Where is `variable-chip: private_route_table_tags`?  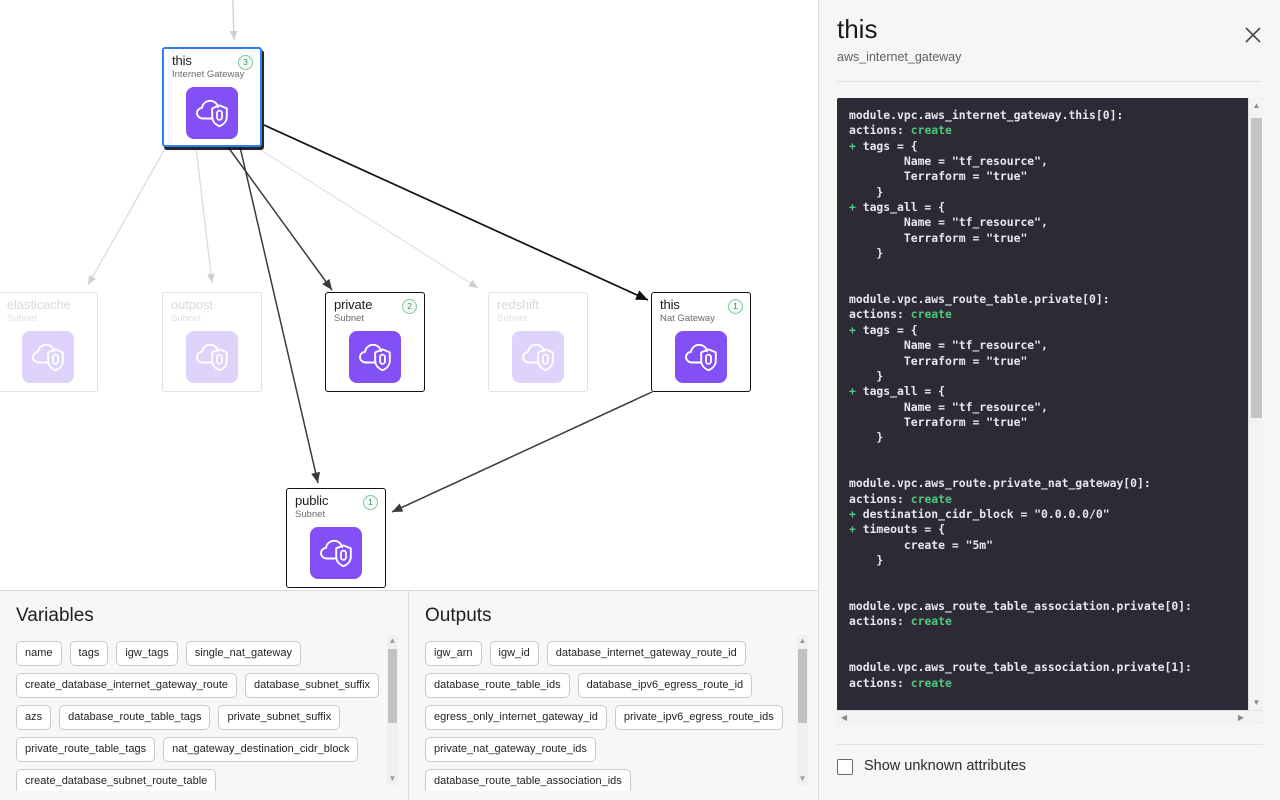 variable-chip: private_route_table_tags is located at coordinates (86, 749).